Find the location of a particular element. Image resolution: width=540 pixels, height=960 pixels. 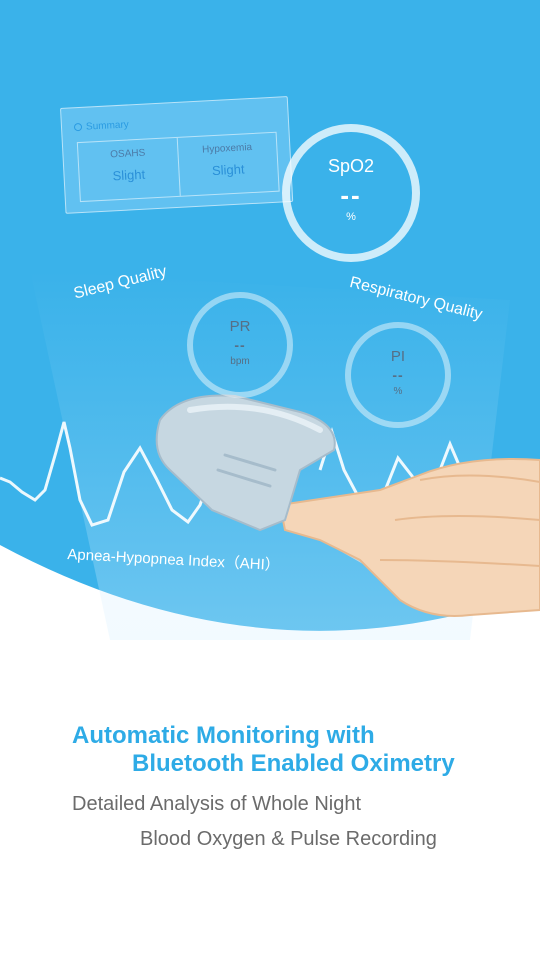

summary-title-text: Summary is located at coordinates (107, 126).